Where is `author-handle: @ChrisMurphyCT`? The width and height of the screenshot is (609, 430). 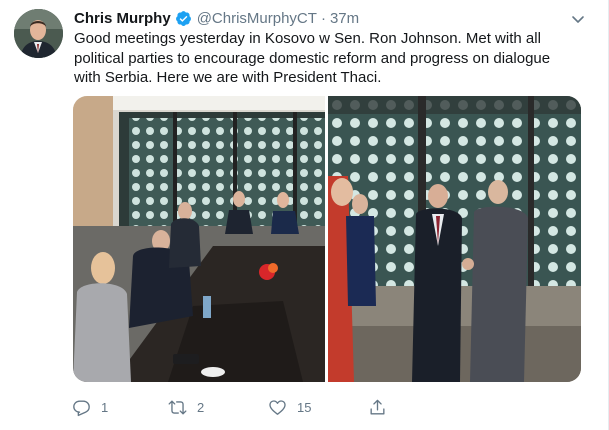
author-handle: @ChrisMurphyCT is located at coordinates (257, 18).